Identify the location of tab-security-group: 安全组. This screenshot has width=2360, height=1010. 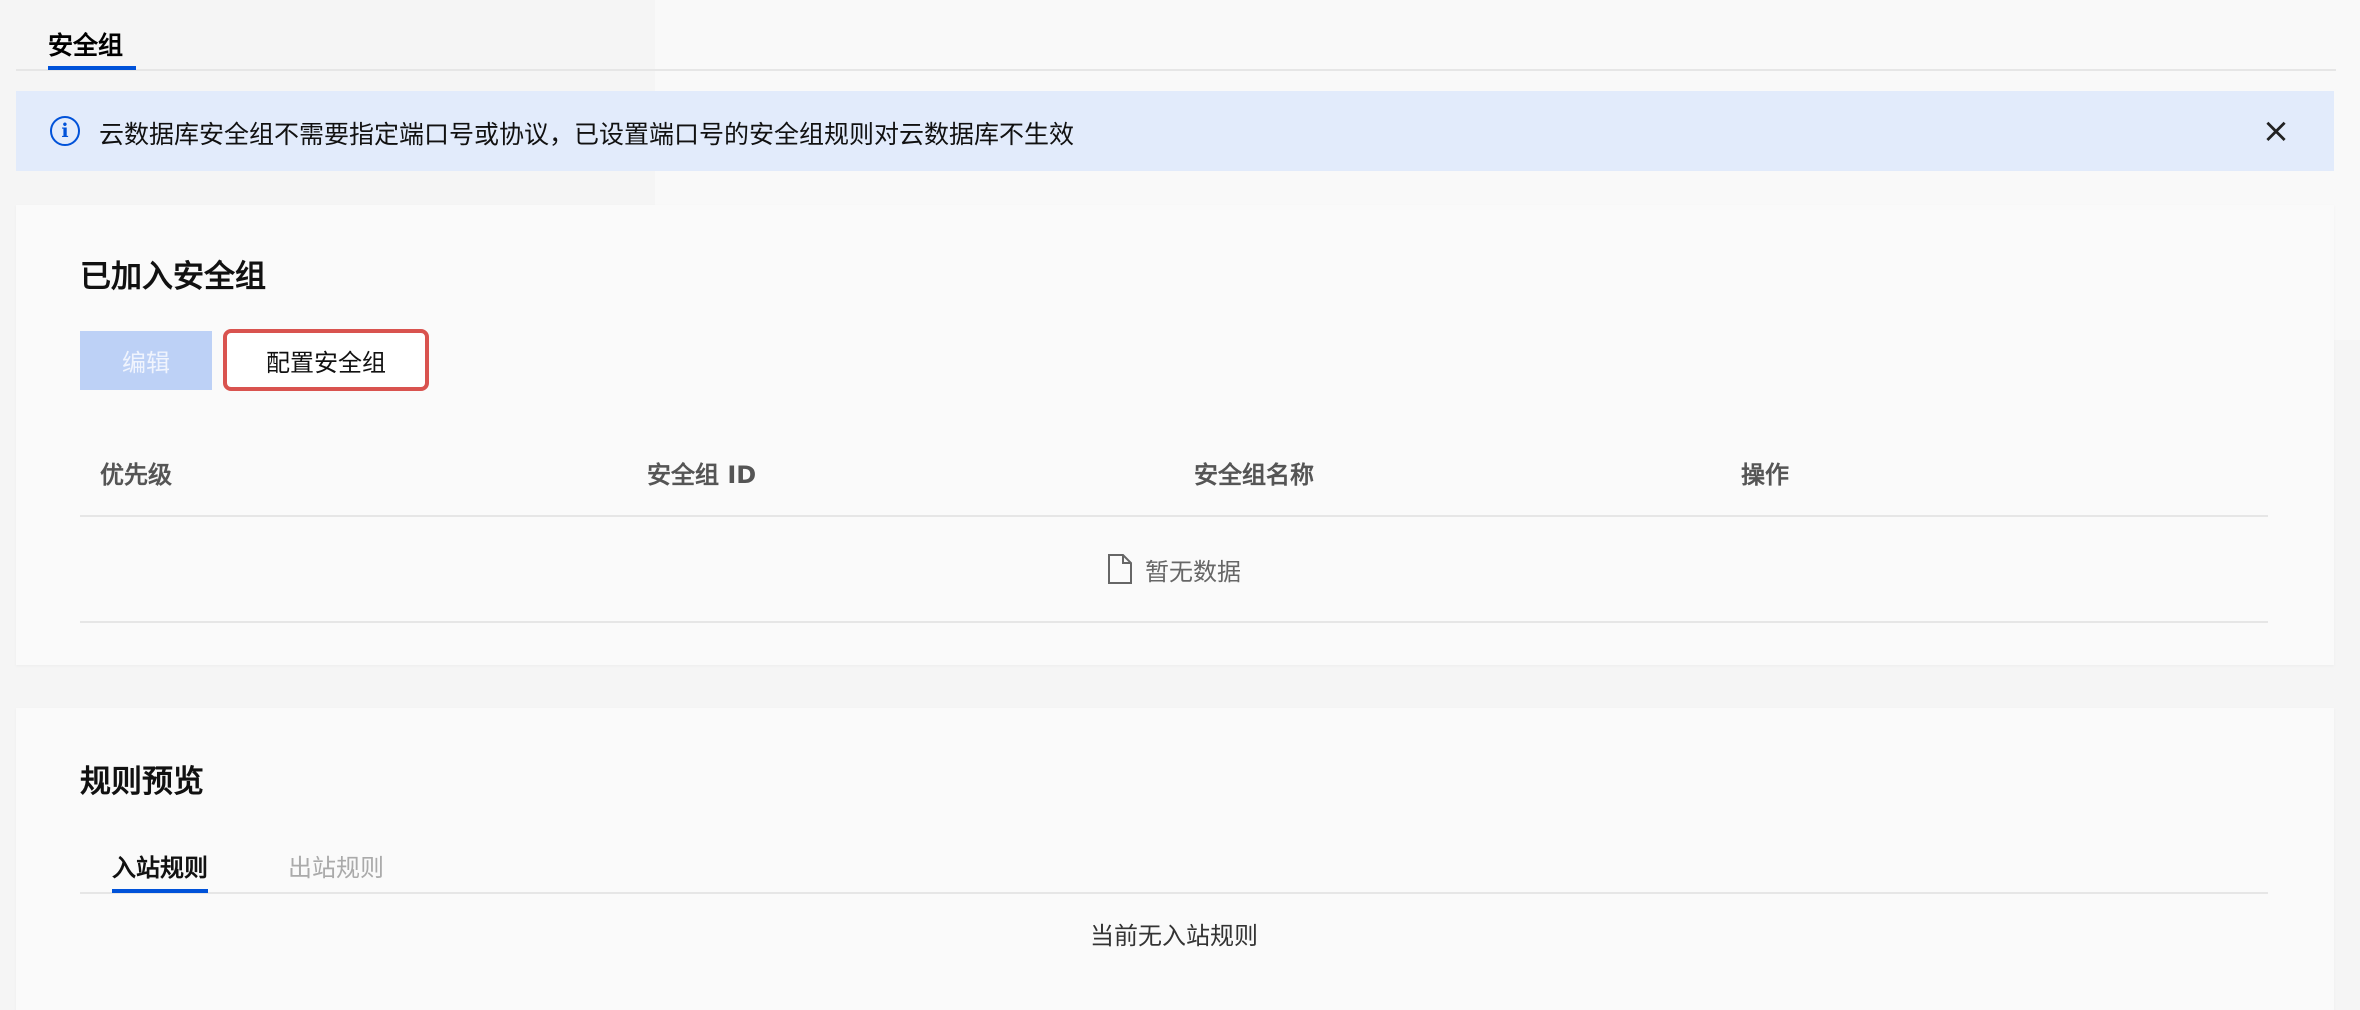
(85, 44).